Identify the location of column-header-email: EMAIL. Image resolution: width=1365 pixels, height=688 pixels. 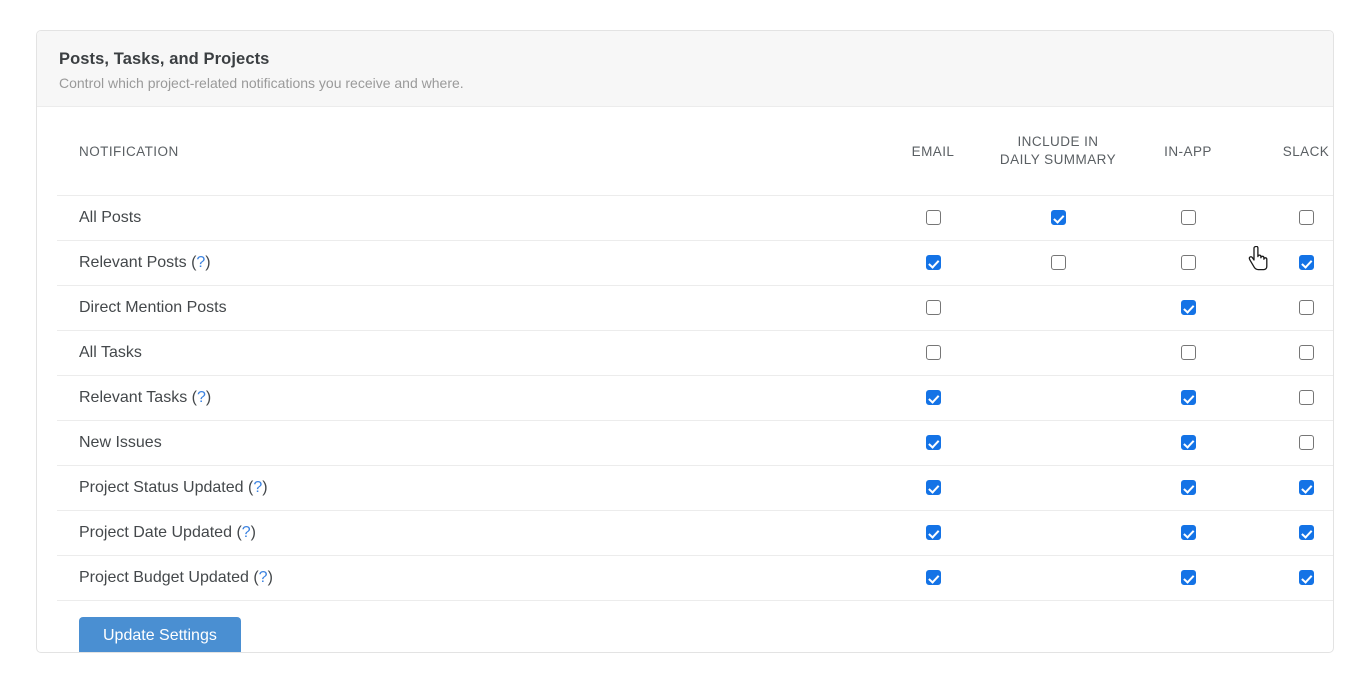
(933, 151).